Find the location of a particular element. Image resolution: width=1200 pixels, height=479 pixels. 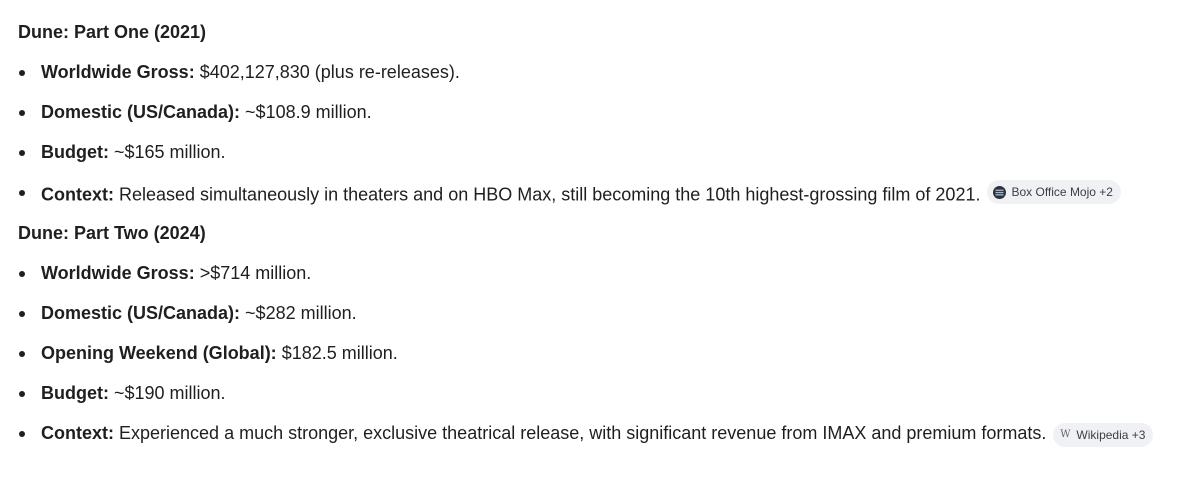

section-heading-part-one: Dune: Part One (2021) is located at coordinates (112, 32).